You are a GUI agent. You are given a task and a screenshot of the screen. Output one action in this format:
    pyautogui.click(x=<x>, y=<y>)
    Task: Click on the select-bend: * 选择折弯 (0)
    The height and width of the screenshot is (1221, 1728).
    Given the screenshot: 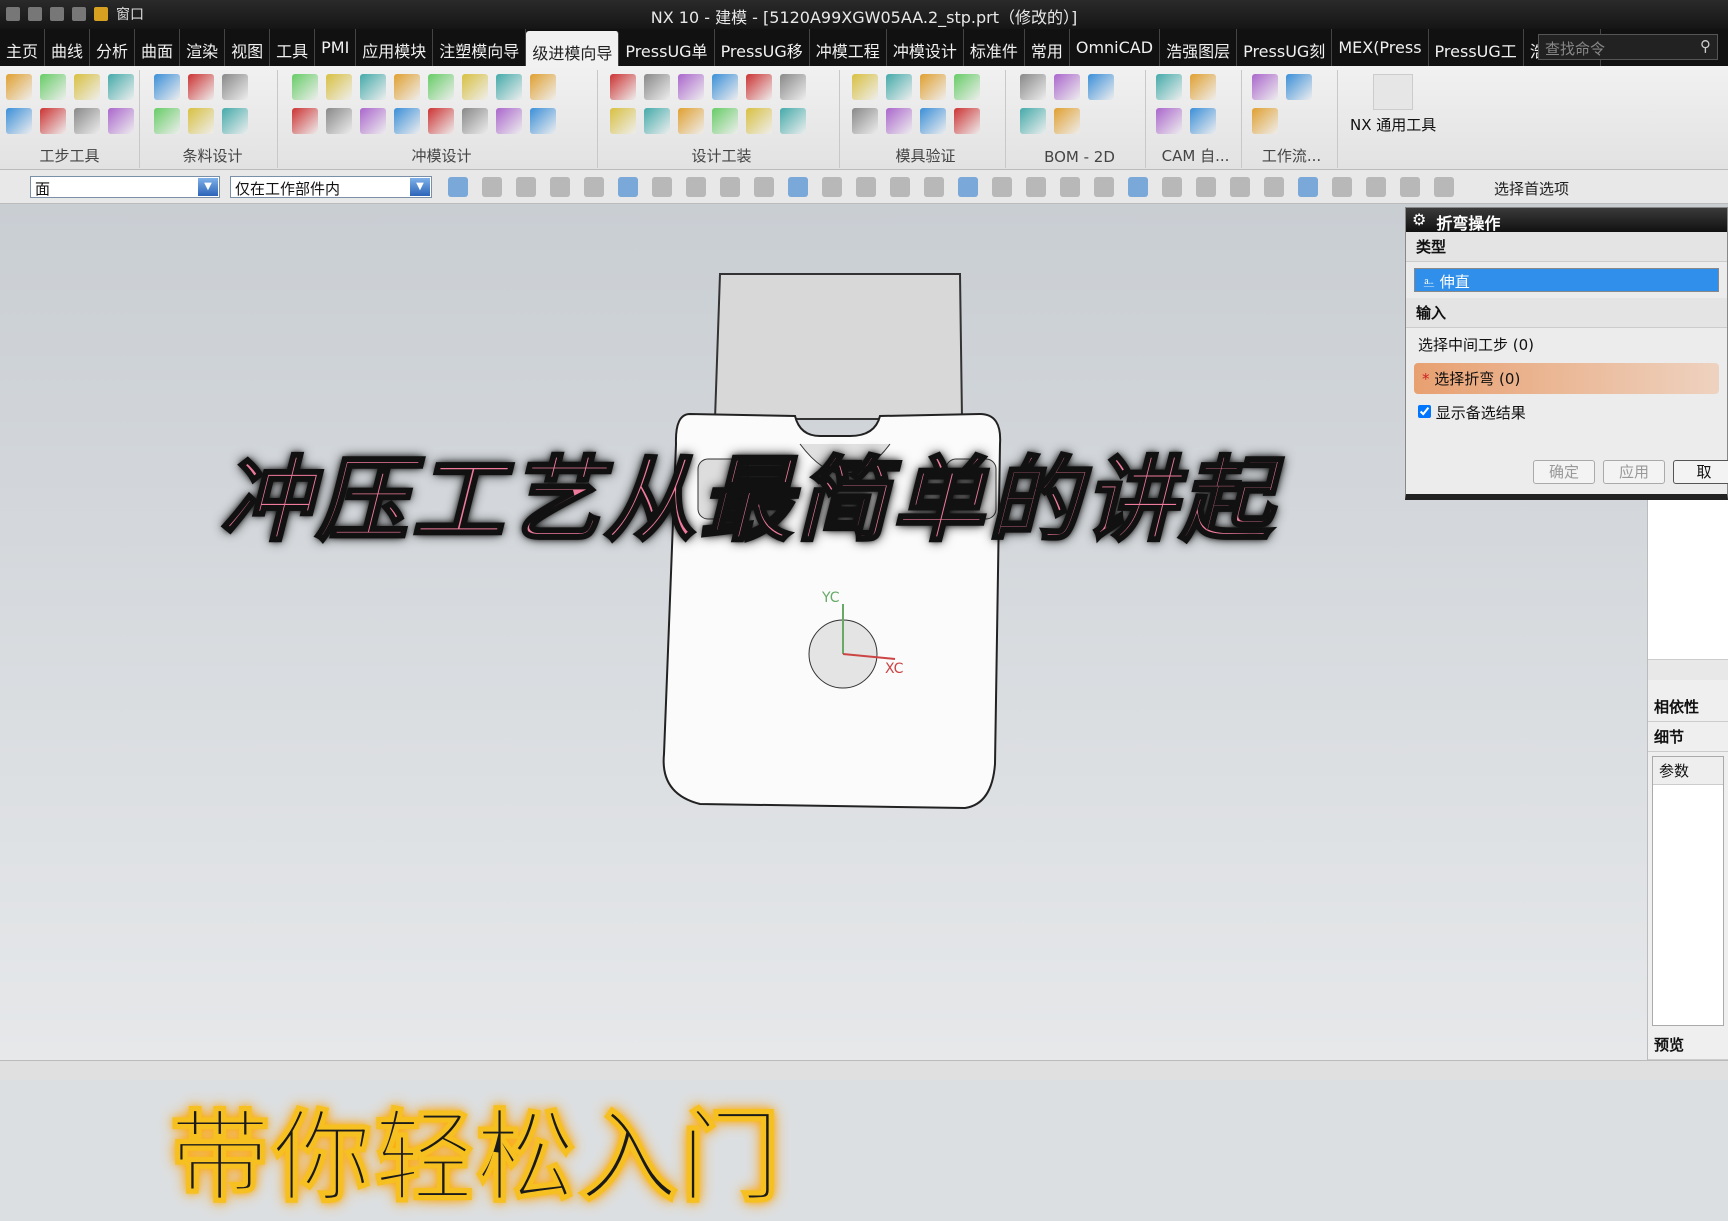 What is the action you would take?
    pyautogui.click(x=1566, y=378)
    